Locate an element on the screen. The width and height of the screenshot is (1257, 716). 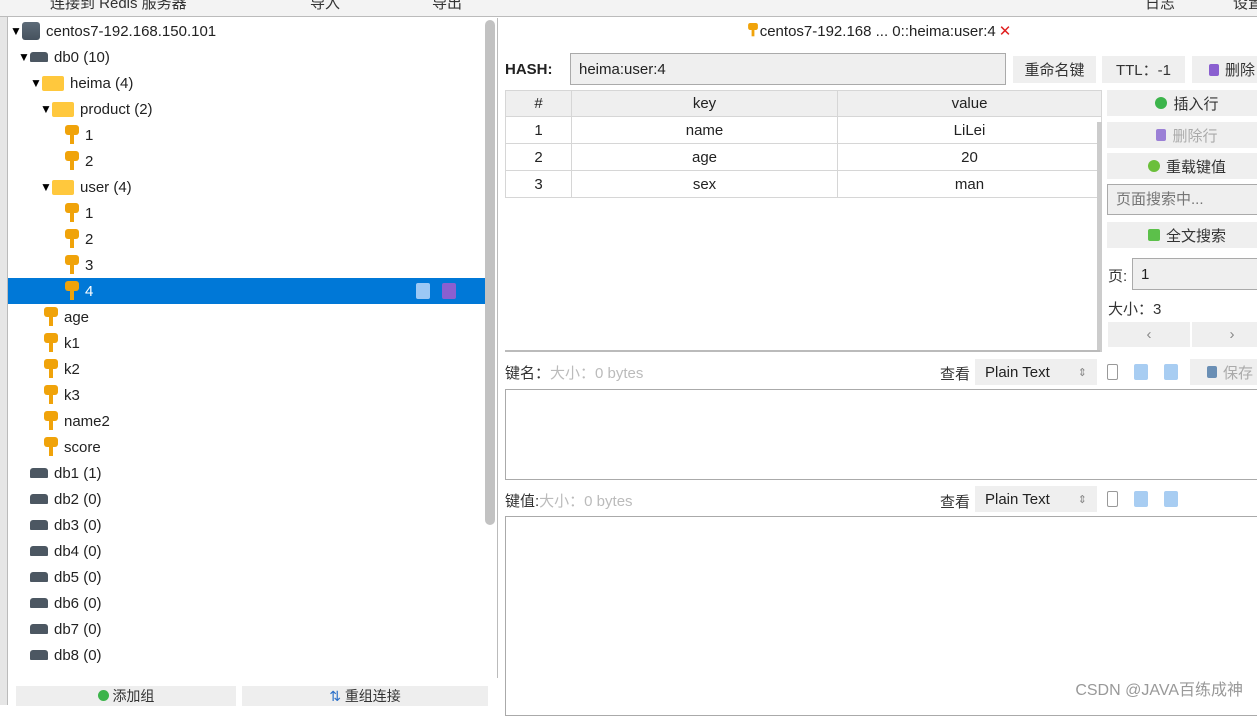
table-scrollbar is located at coordinates (1099, 237).